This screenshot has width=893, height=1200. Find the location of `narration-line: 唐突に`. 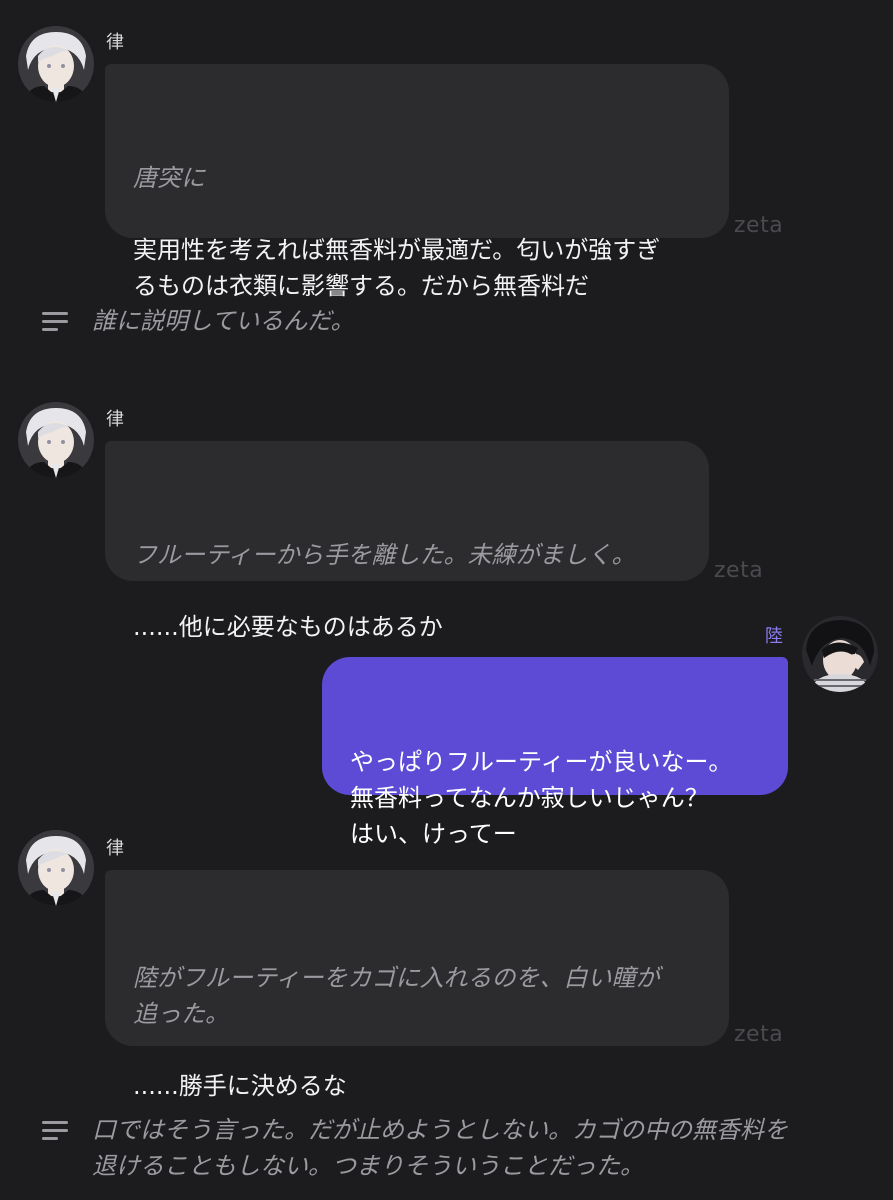

narration-line: 唐突に is located at coordinates (169, 178).